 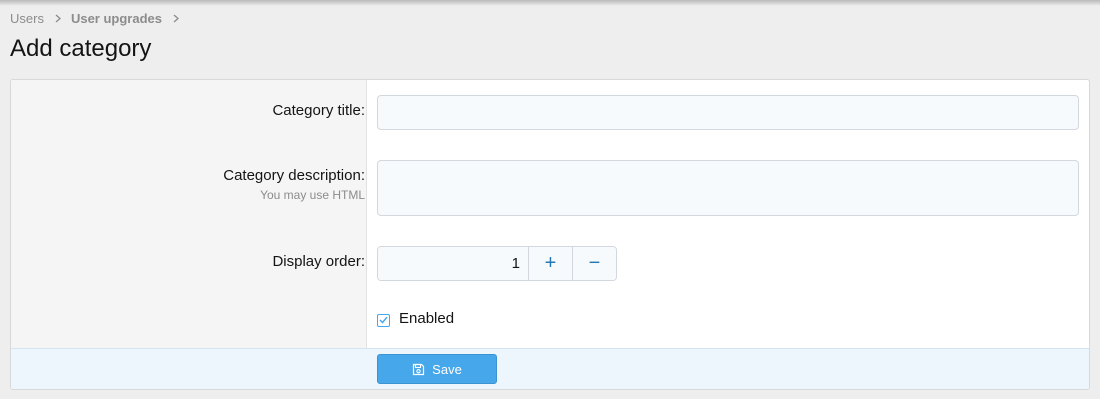 I want to click on submit-row: Save, so click(x=550, y=368).